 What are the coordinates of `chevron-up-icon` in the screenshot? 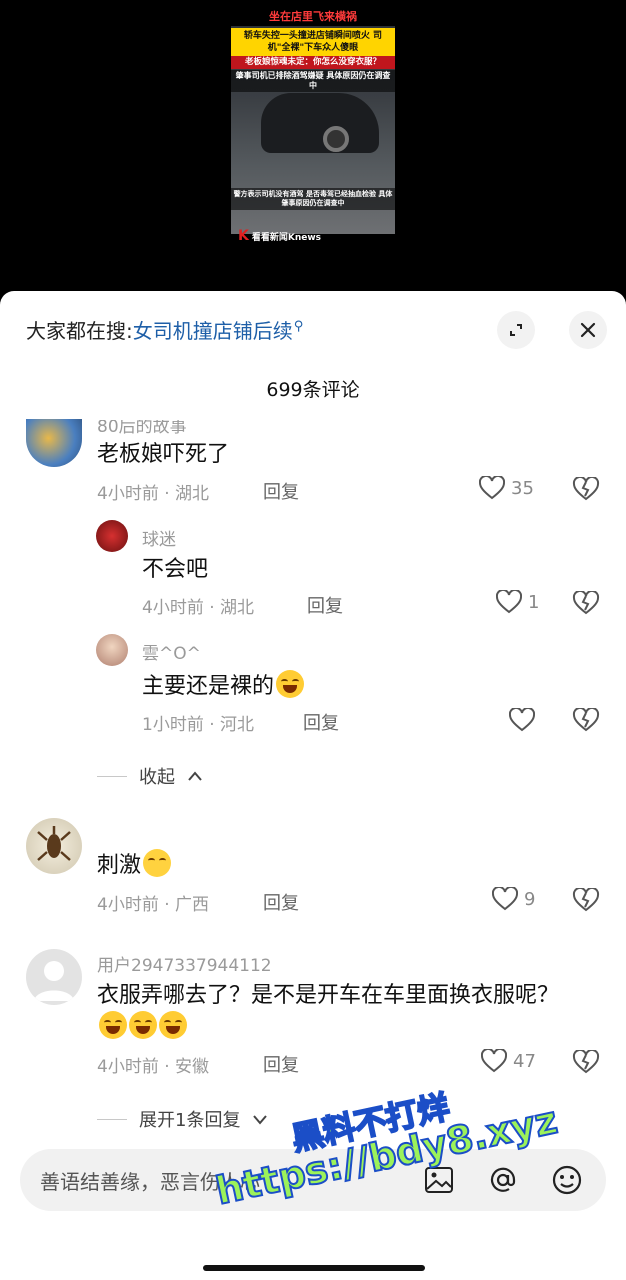 It's located at (195, 776).